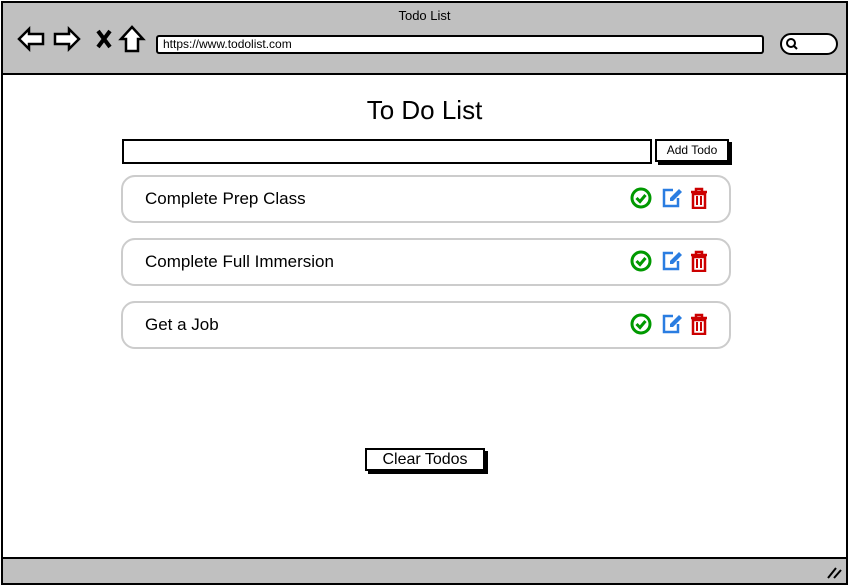  Describe the element at coordinates (426, 262) in the screenshot. I see `todo-item: Complete Full Immersion` at that location.